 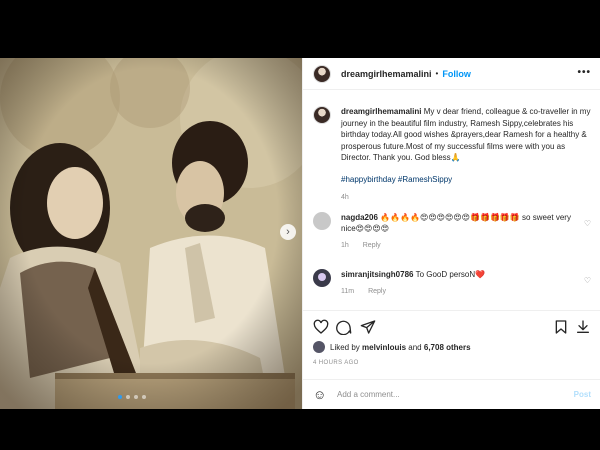 I want to click on likes-count: 6,708 others, so click(x=447, y=347).